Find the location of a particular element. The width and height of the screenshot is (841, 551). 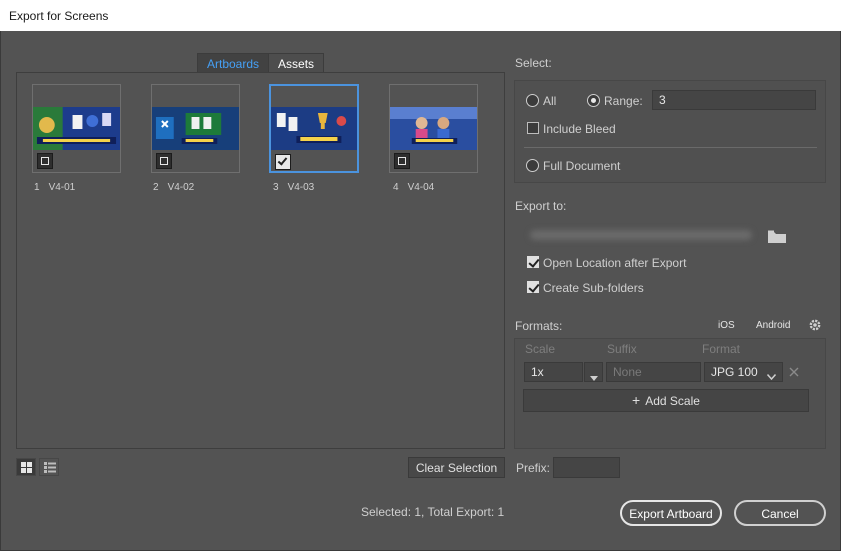

artboard-label-4: 4 V4-04 is located at coordinates (413, 187).